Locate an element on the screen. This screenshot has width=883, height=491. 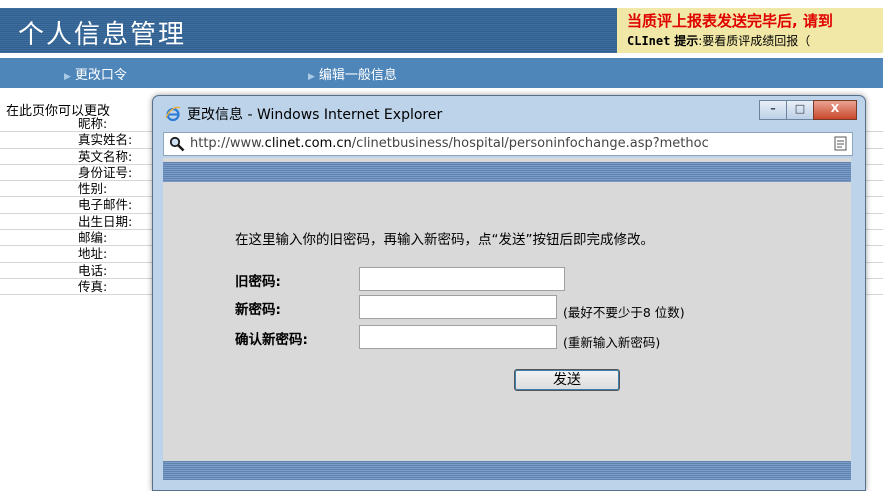
notice-tip: CLInet 提示:要看质评成绩回报（ is located at coordinates (718, 40).